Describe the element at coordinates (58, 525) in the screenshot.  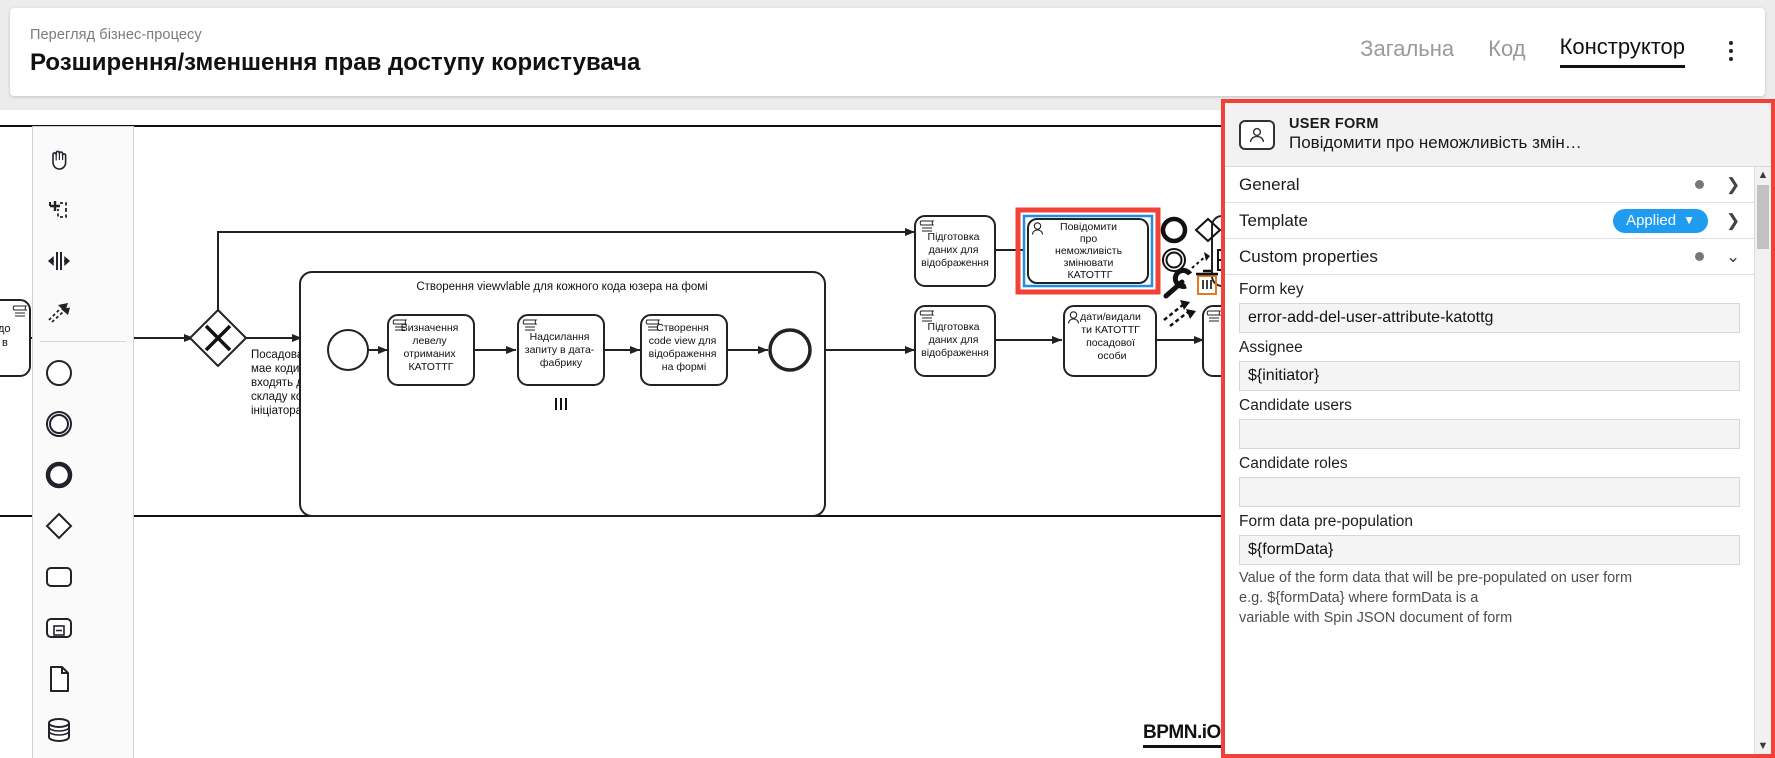
I see `gateway-icon` at that location.